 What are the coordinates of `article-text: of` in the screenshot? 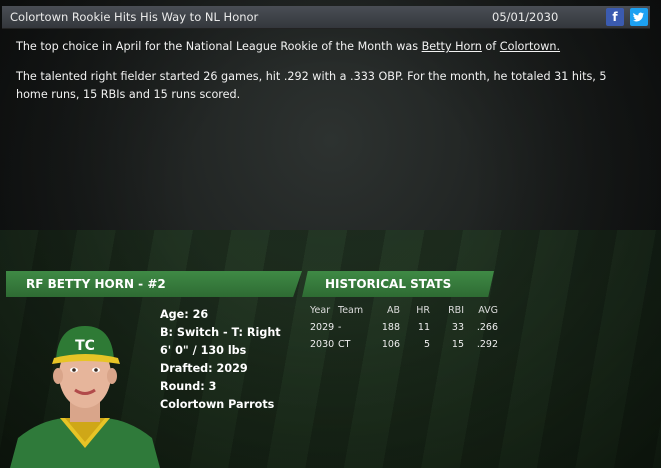 It's located at (490, 46).